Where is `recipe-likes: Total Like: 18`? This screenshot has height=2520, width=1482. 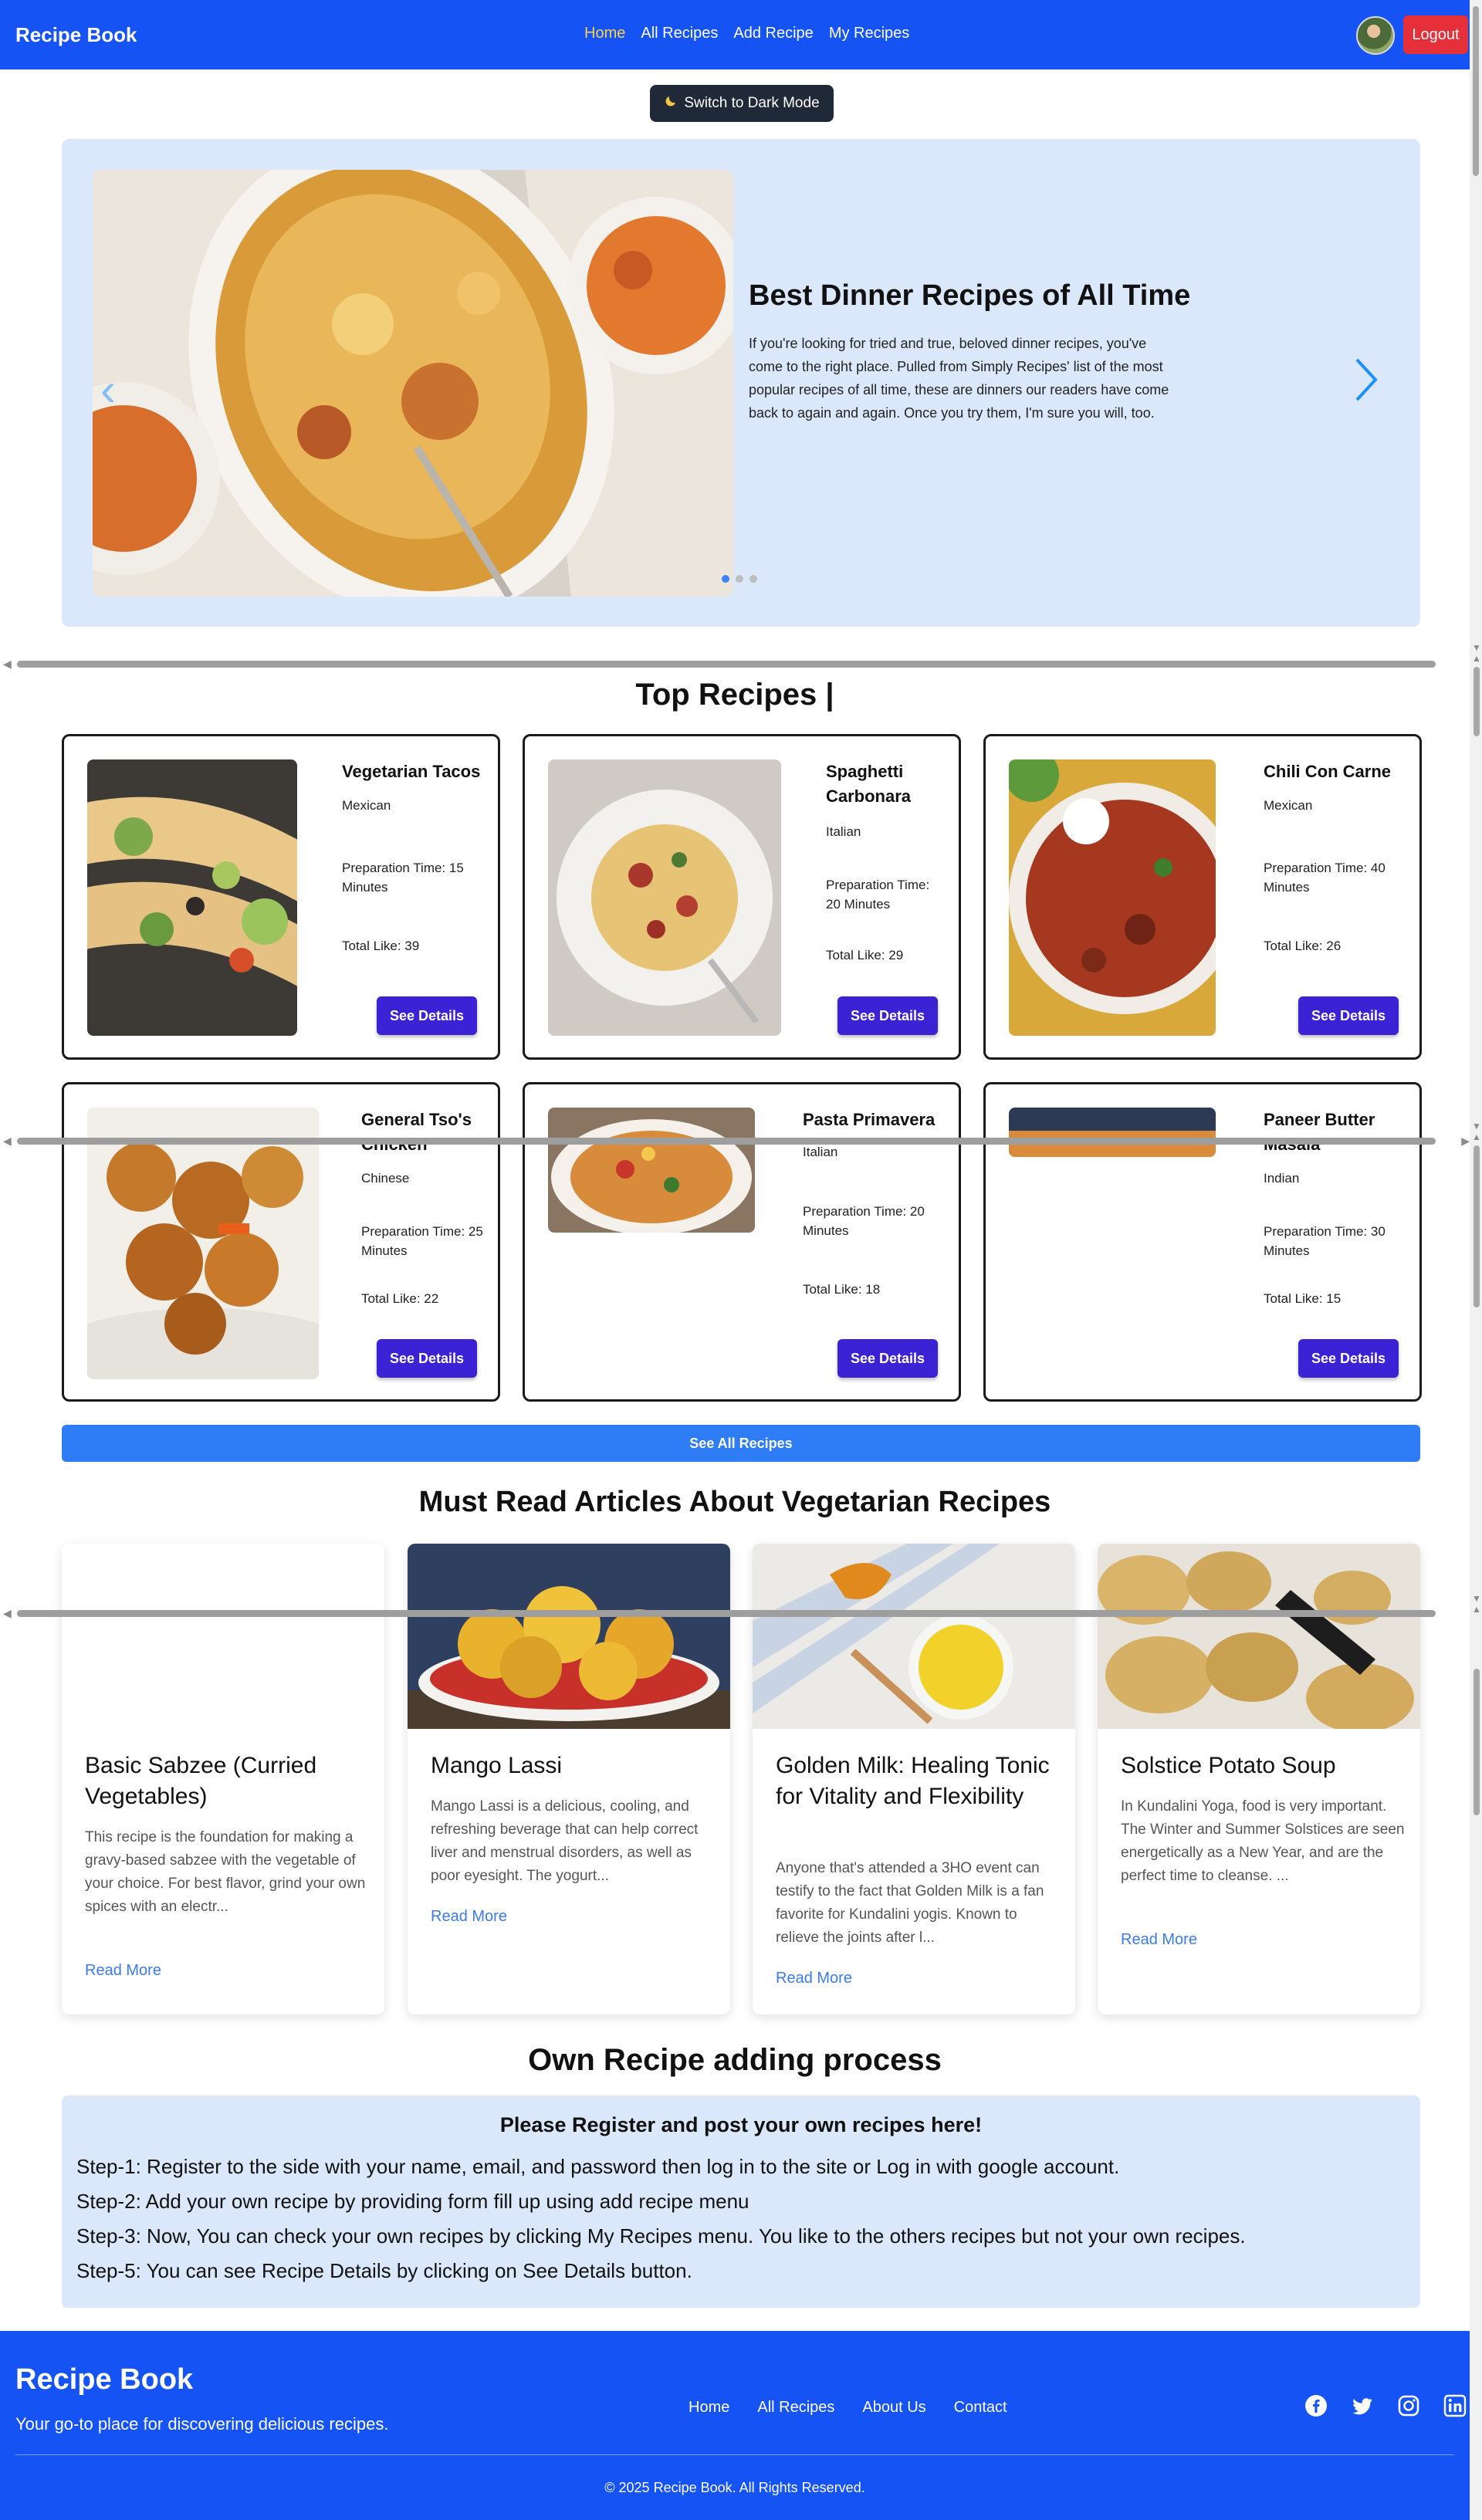 recipe-likes: Total Like: 18 is located at coordinates (842, 1289).